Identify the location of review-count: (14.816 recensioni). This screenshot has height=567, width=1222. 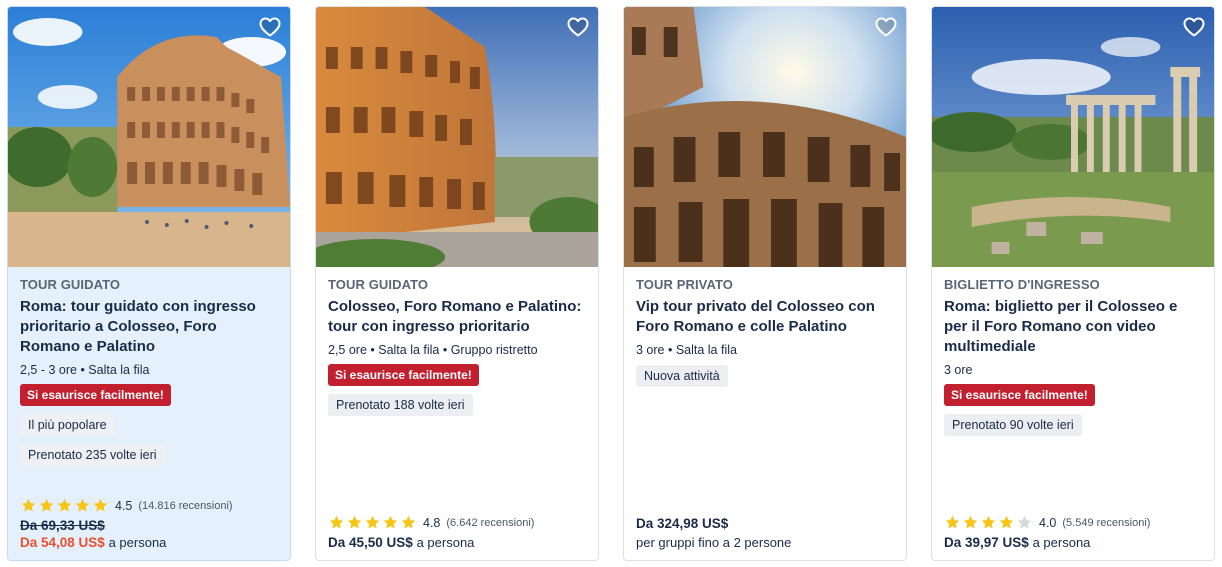
(185, 505).